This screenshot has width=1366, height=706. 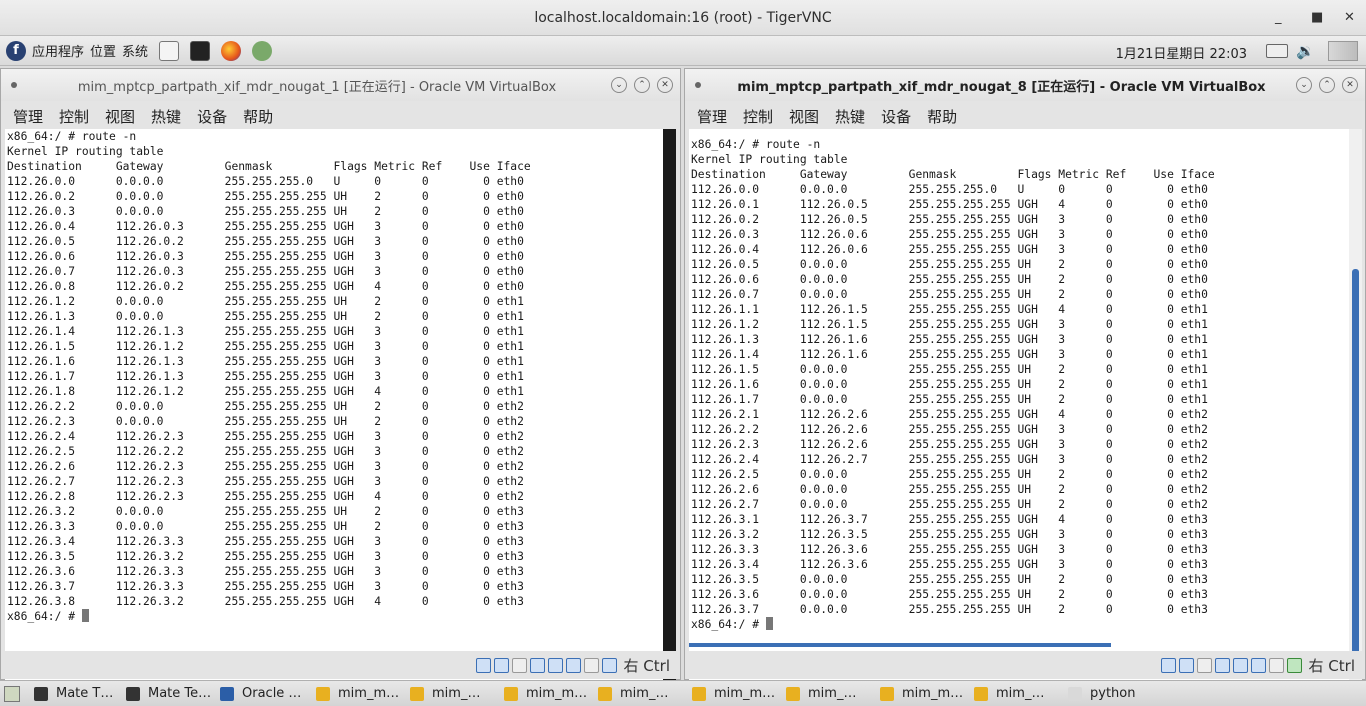 What do you see at coordinates (665, 85) in the screenshot?
I see `vm1-close-button: ✕` at bounding box center [665, 85].